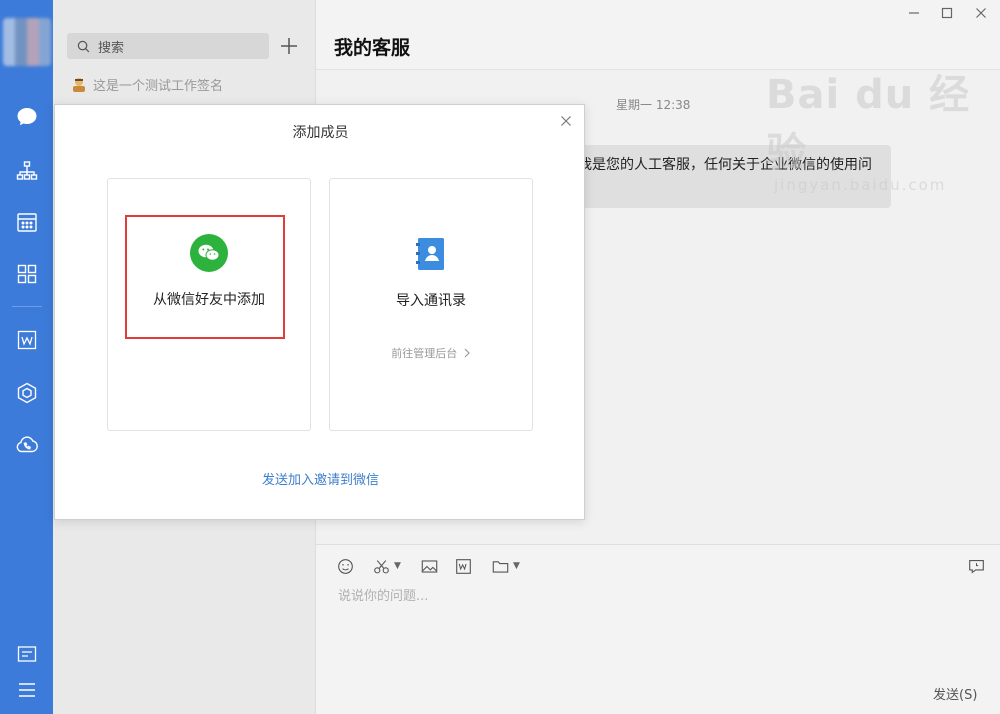 The image size is (1000, 714). What do you see at coordinates (209, 300) in the screenshot?
I see `add-from-wechat-label: 从微信好友中添加` at bounding box center [209, 300].